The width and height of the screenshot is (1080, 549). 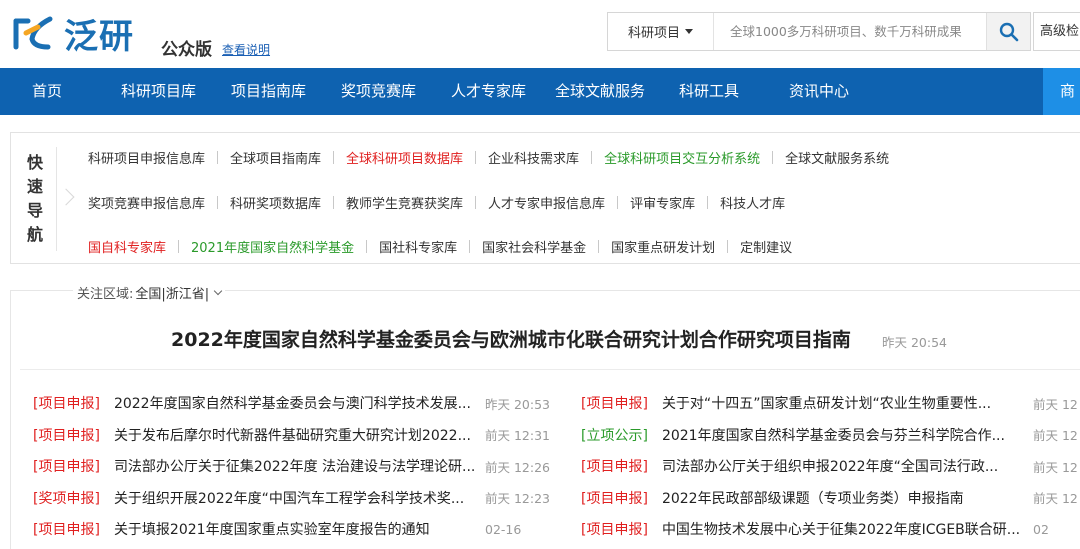 I want to click on headline-time: 昨天 20:54, so click(x=914, y=342).